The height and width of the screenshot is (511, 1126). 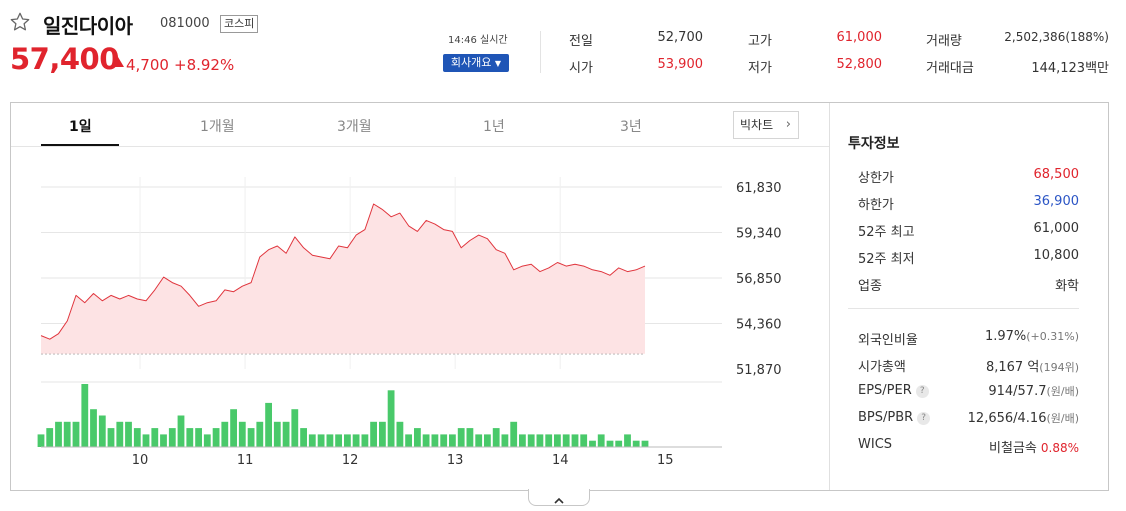 What do you see at coordinates (350, 460) in the screenshot?
I see `x-tick-label: 12` at bounding box center [350, 460].